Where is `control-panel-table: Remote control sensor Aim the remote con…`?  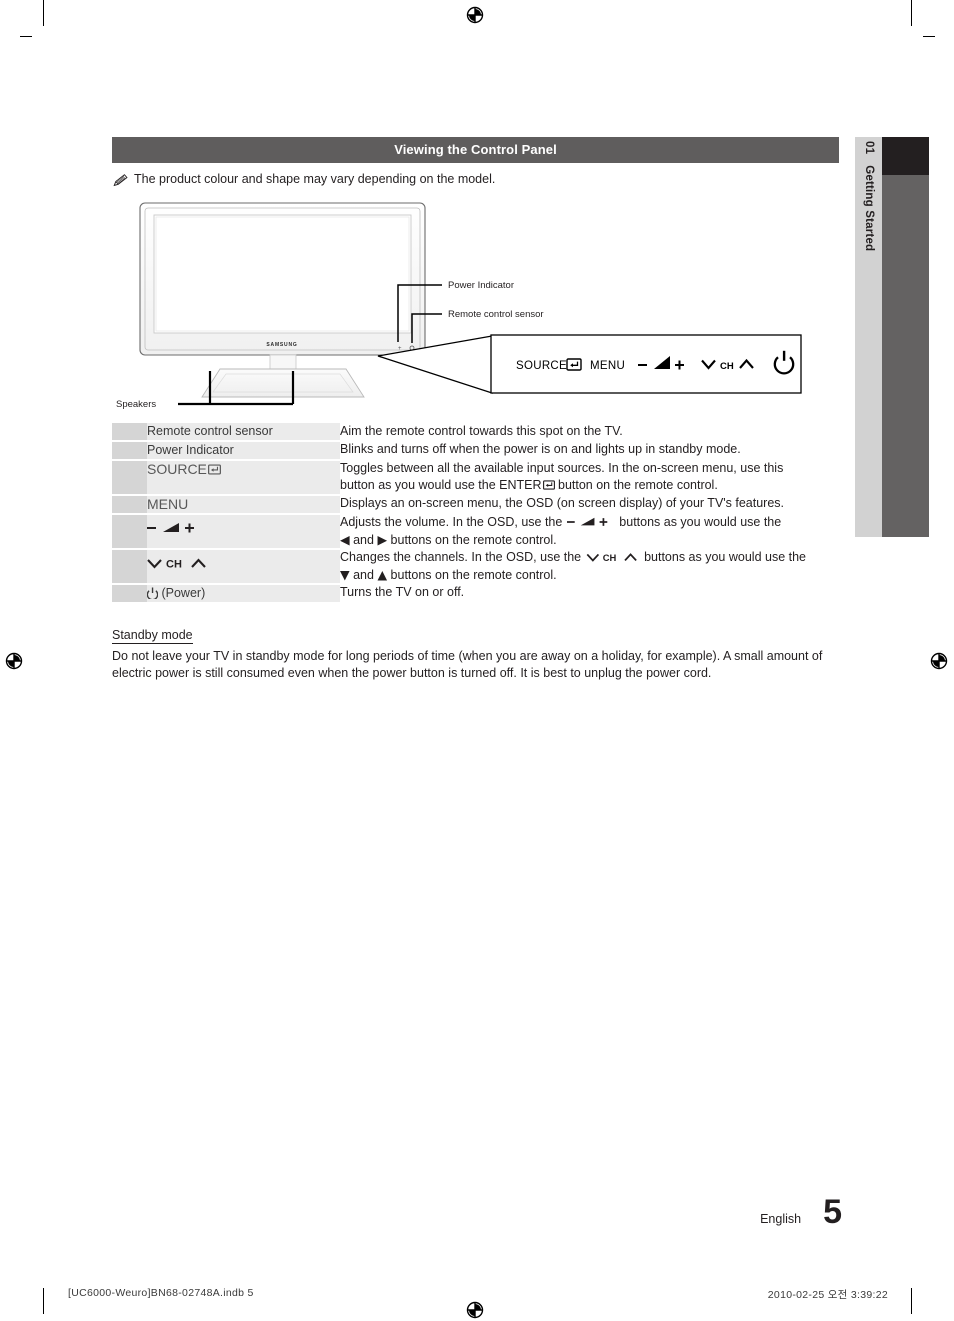 control-panel-table: Remote control sensor Aim the remote con… is located at coordinates (475, 513).